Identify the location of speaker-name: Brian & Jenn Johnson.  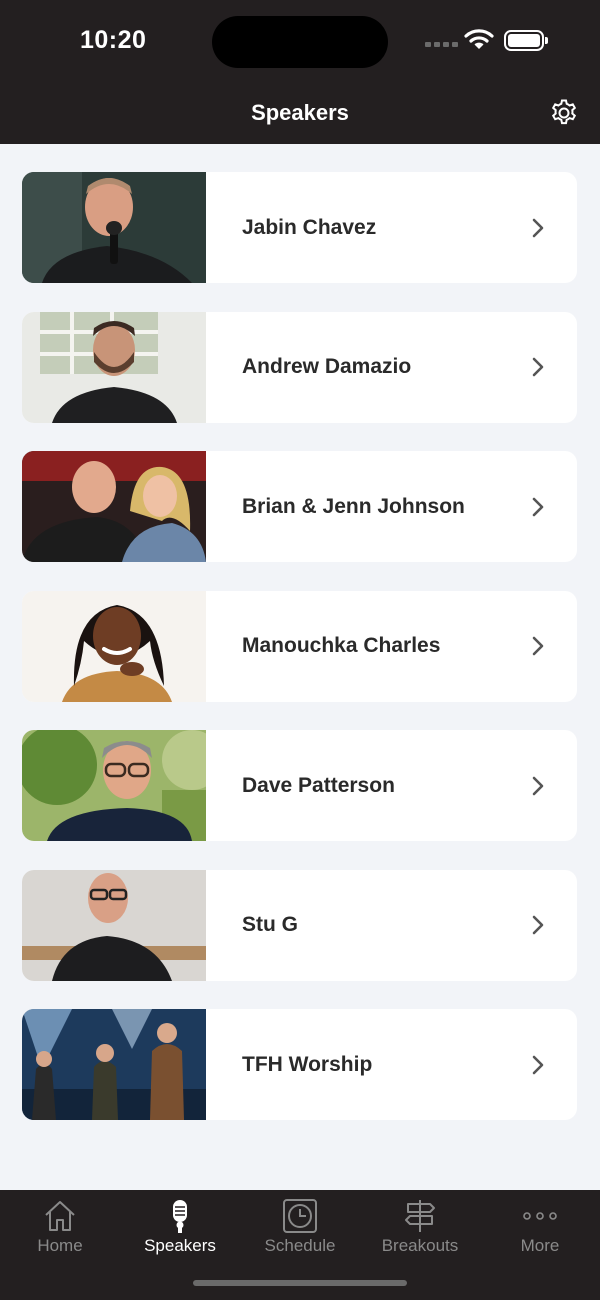
(353, 506).